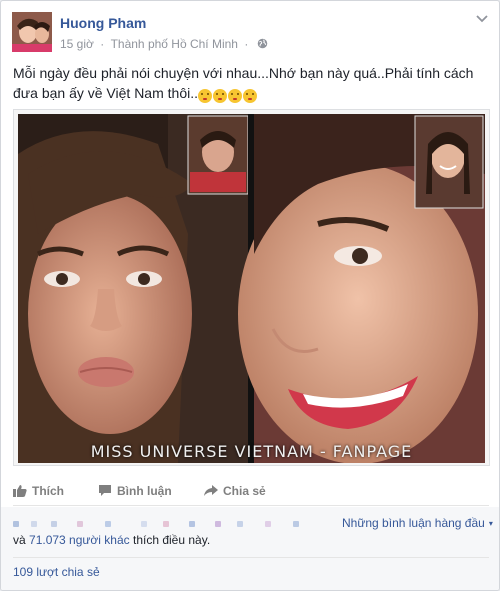 The height and width of the screenshot is (591, 500). Describe the element at coordinates (32, 32) in the screenshot. I see `author-avatar` at that location.